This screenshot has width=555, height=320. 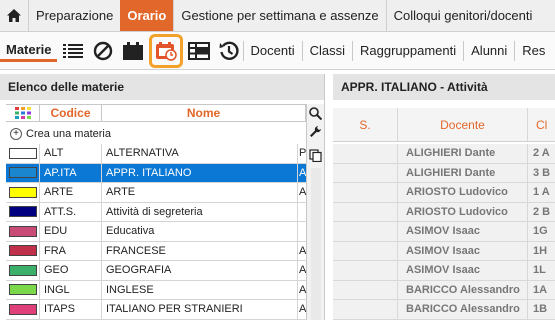 What do you see at coordinates (444, 87) in the screenshot?
I see `activities-panel-title: APPR. ITALIANO - Attività` at bounding box center [444, 87].